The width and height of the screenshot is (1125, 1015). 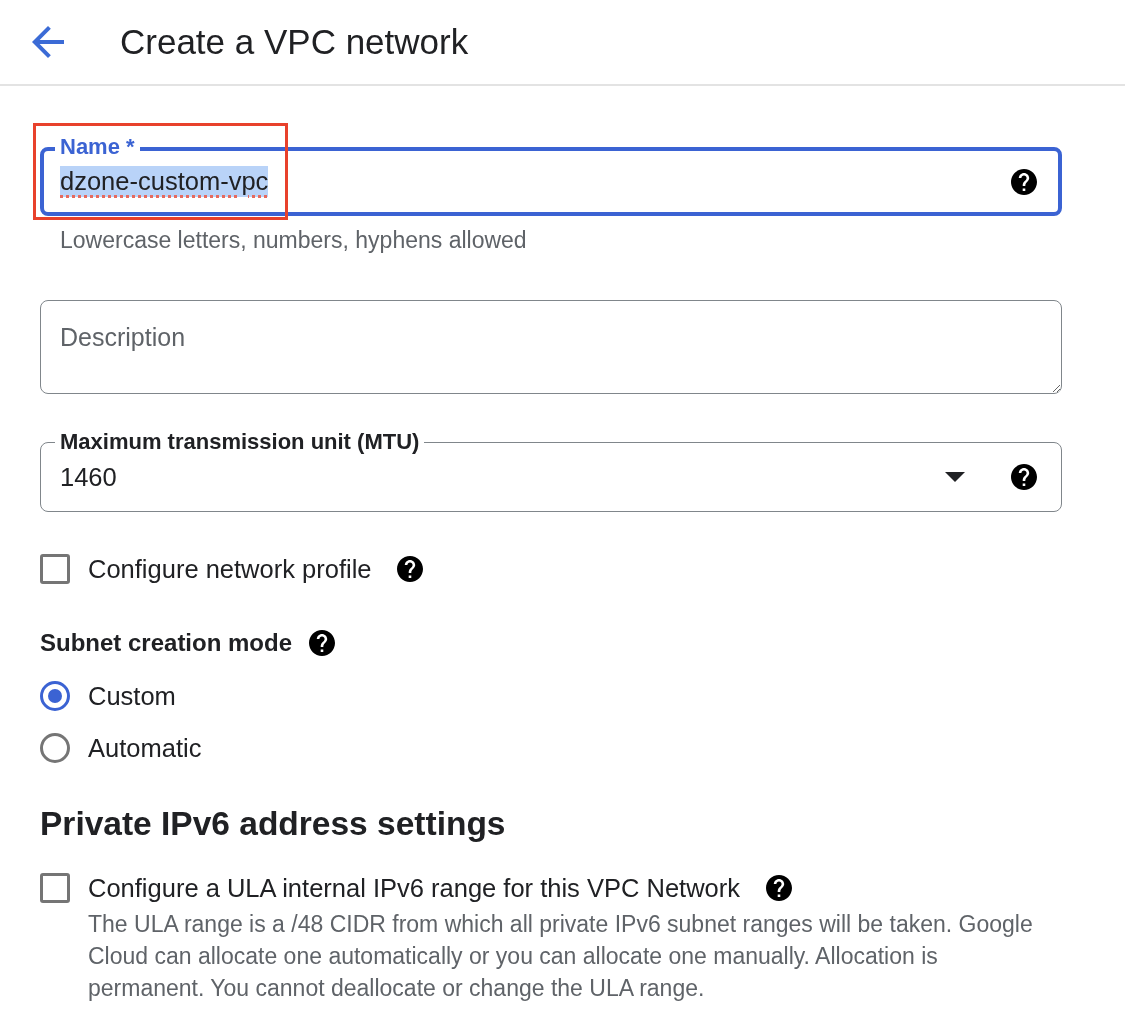 I want to click on field-value: 1460, so click(x=88, y=477).